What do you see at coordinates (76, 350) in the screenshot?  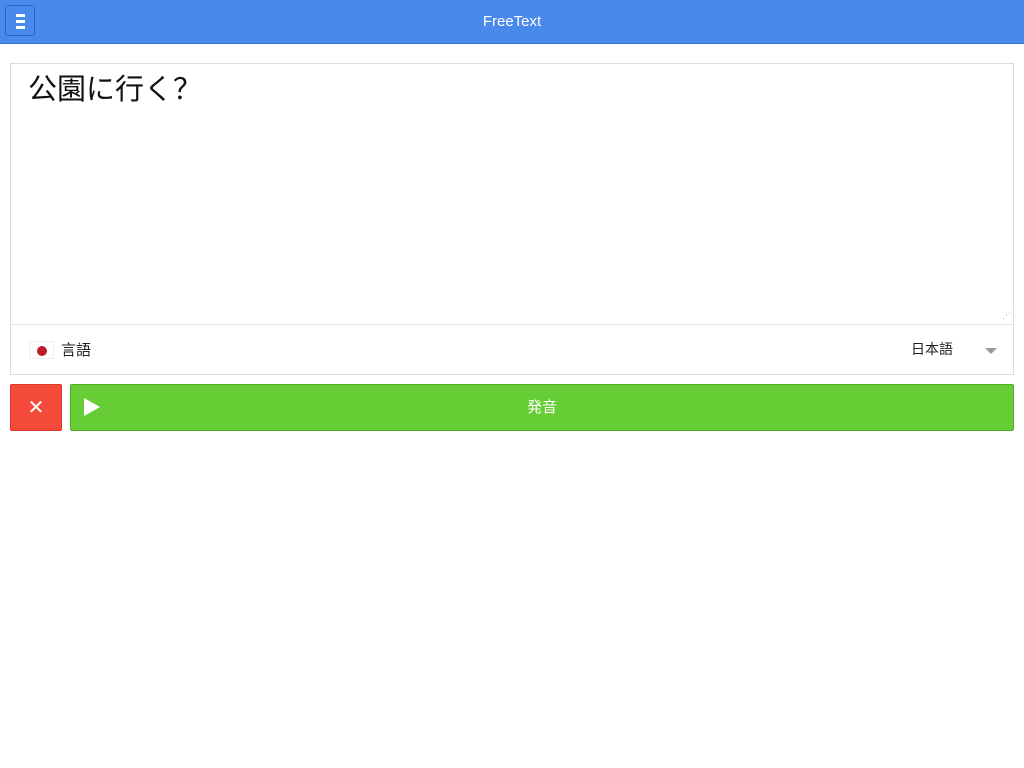 I see `language-label: 言語` at bounding box center [76, 350].